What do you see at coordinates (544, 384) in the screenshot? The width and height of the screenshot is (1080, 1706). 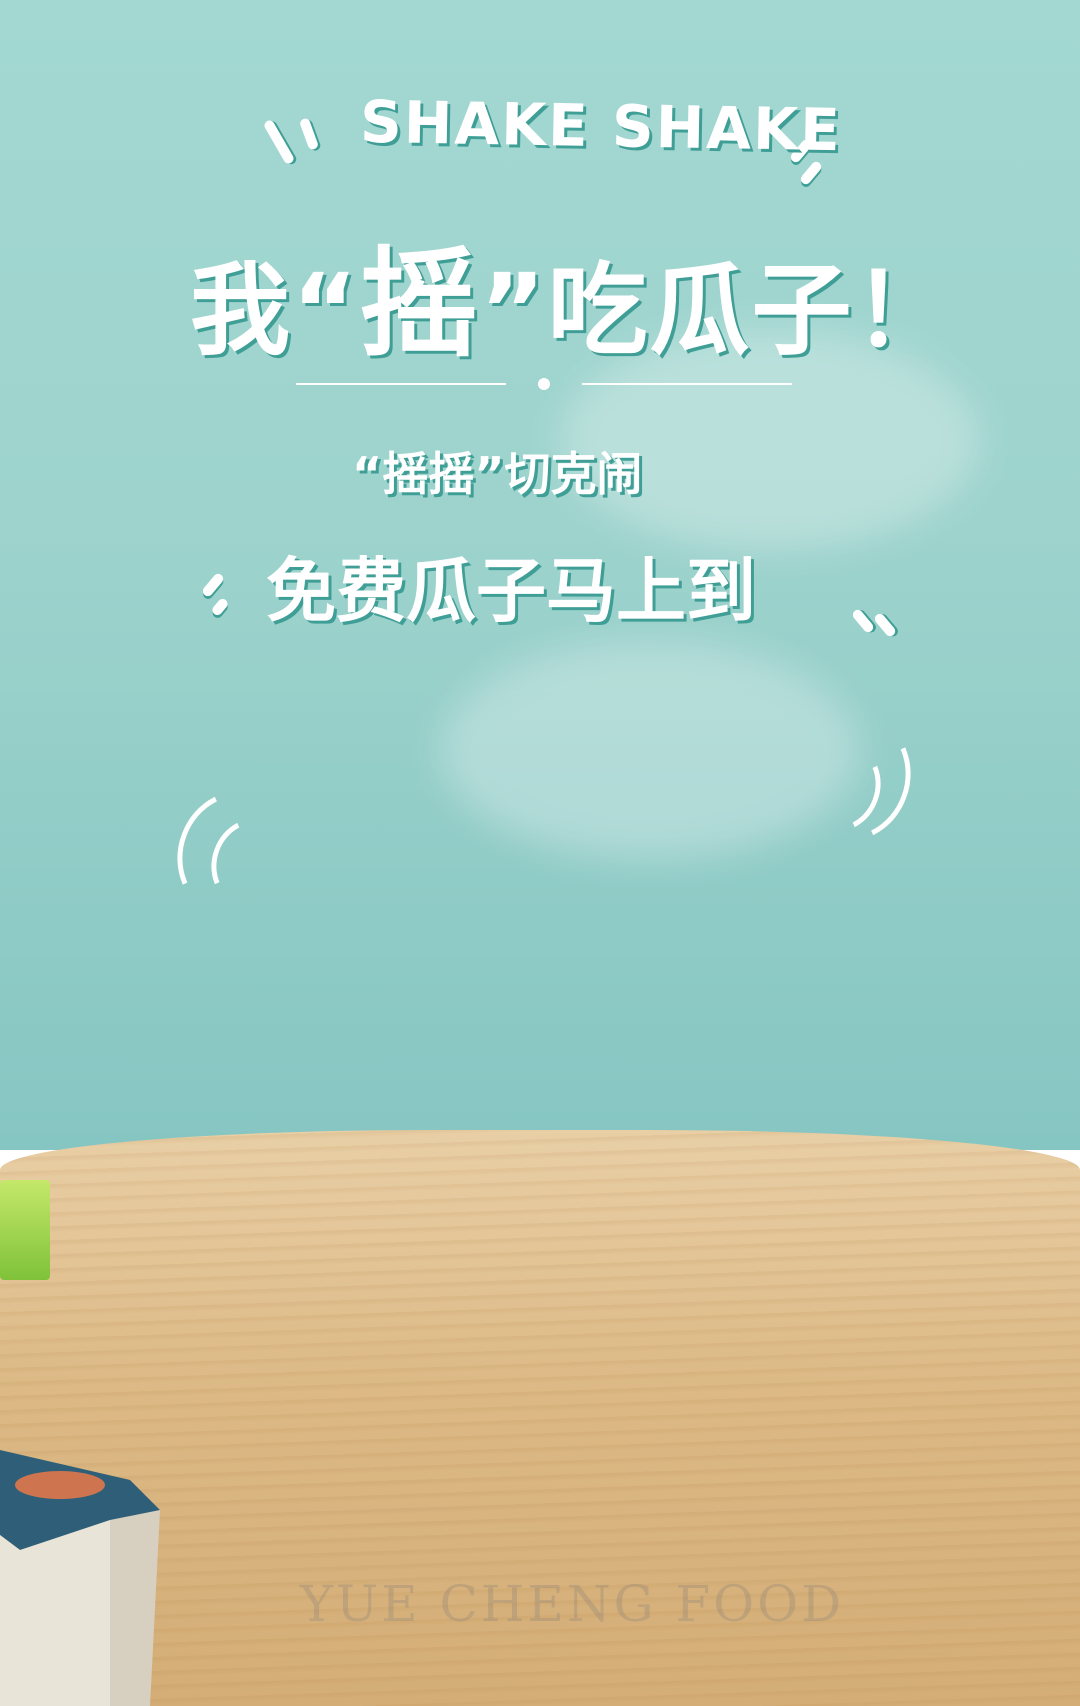 I see `divider-dot` at bounding box center [544, 384].